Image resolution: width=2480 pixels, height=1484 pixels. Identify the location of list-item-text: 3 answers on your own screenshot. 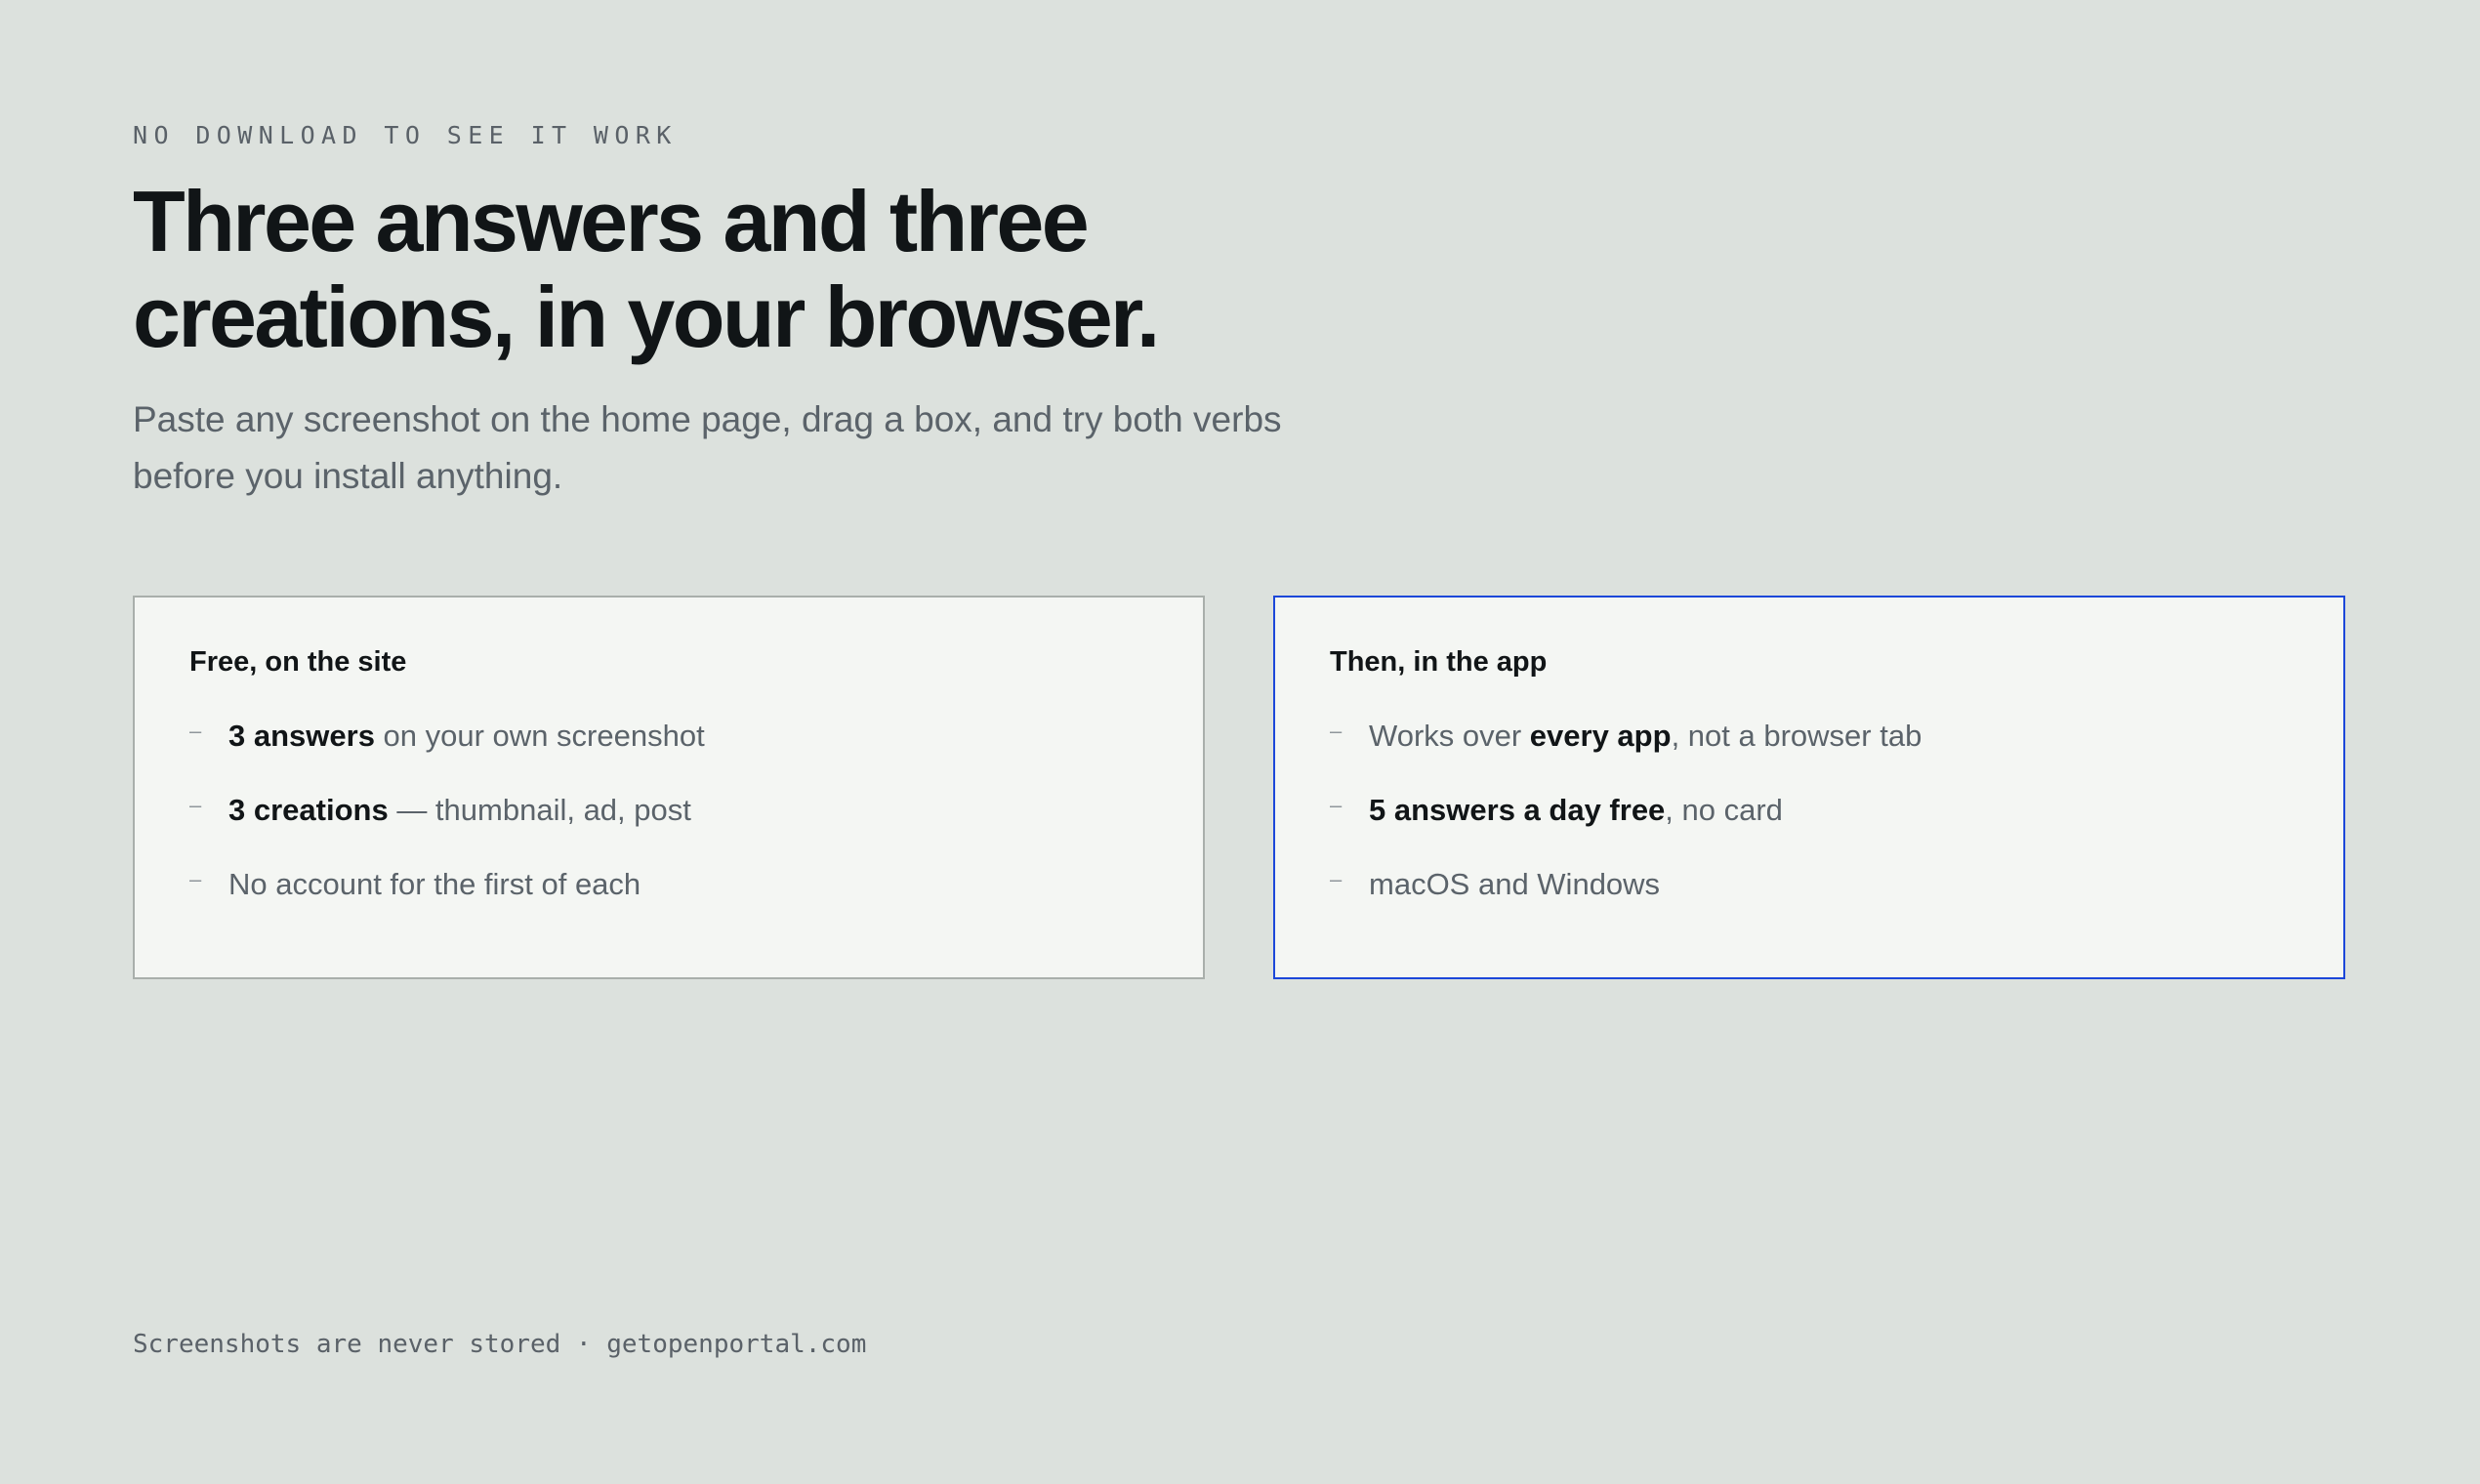
(466, 736).